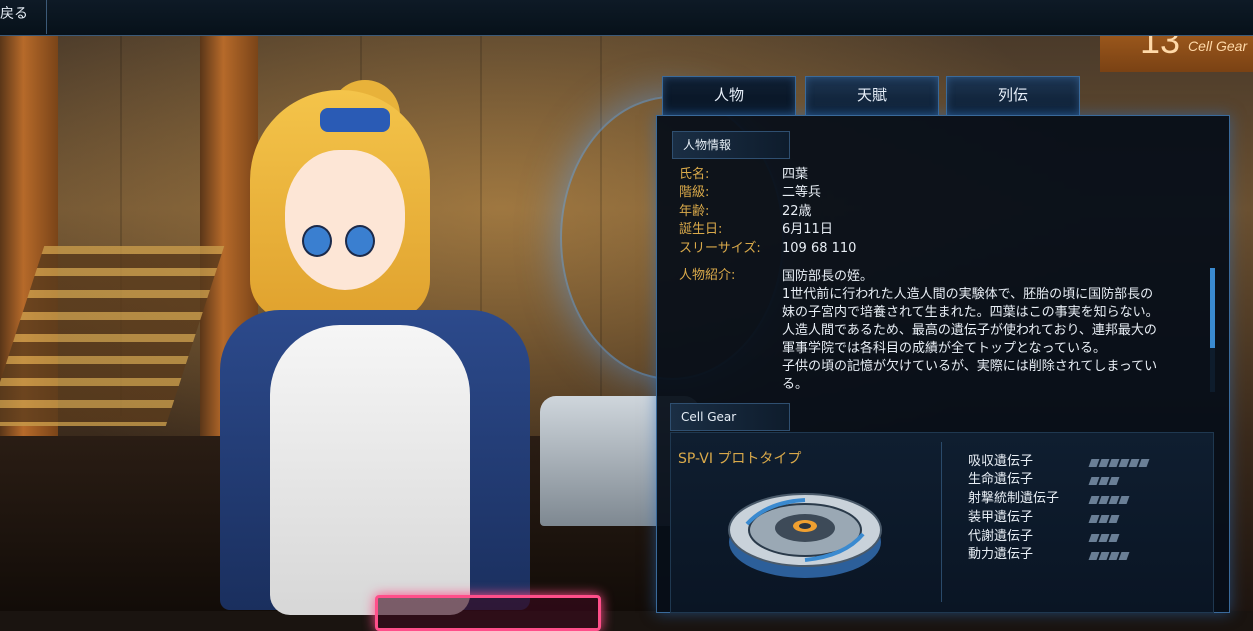  Describe the element at coordinates (707, 275) in the screenshot. I see `bio-label: 人物紹介:` at that location.